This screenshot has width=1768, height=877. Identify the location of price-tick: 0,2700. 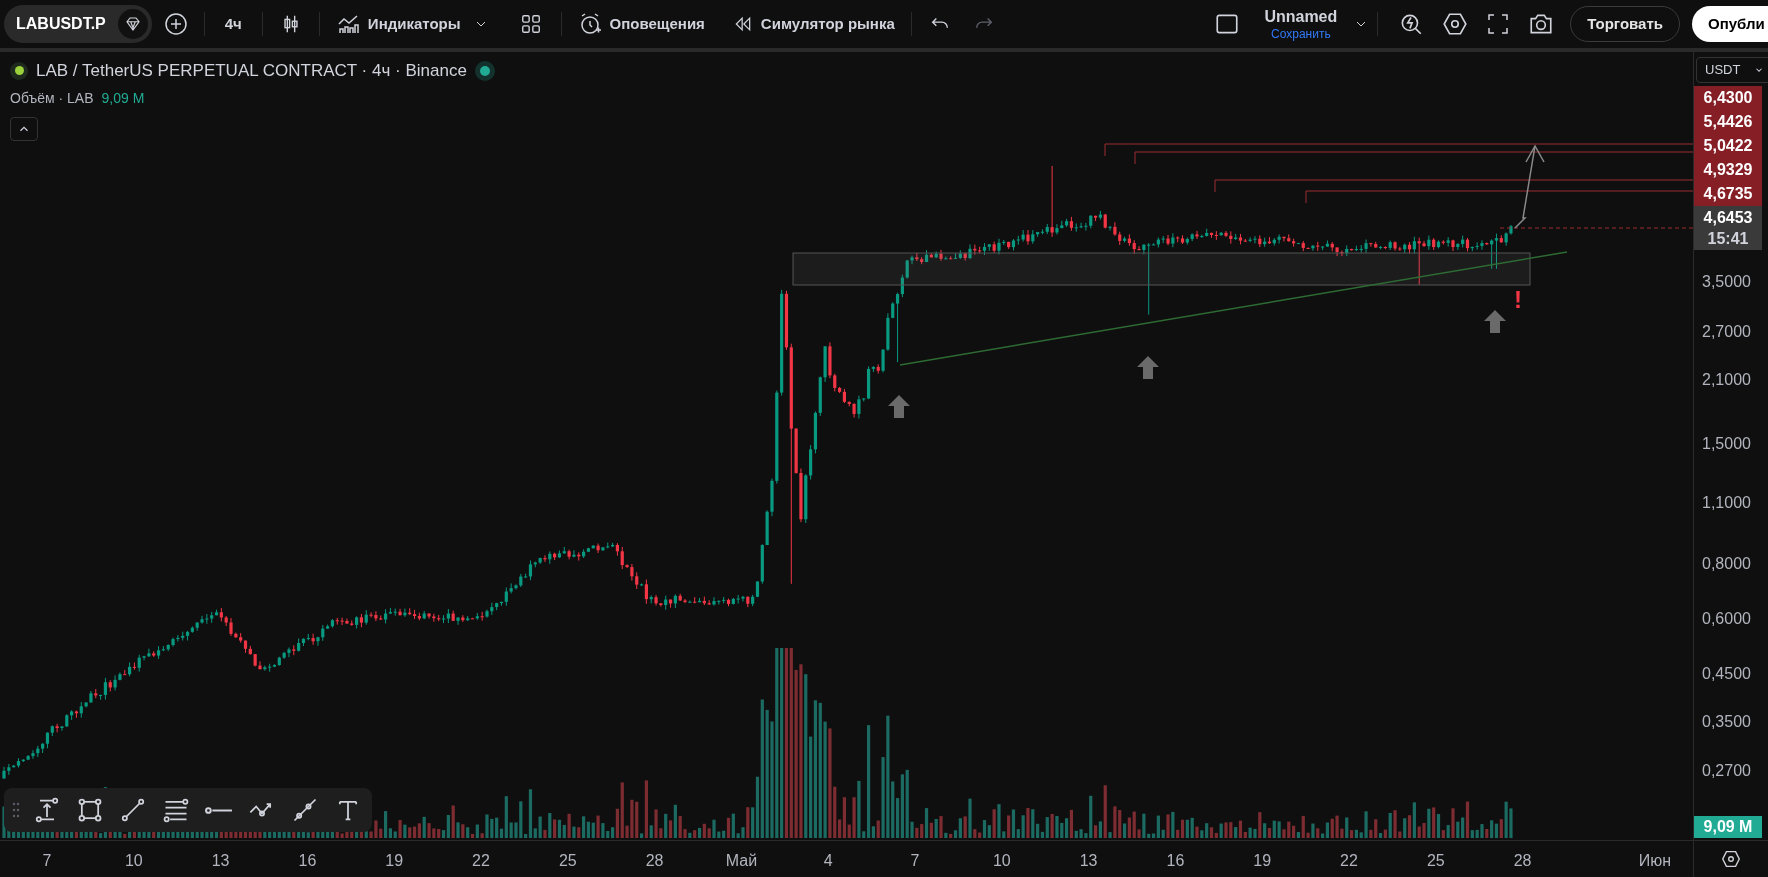
(1726, 771).